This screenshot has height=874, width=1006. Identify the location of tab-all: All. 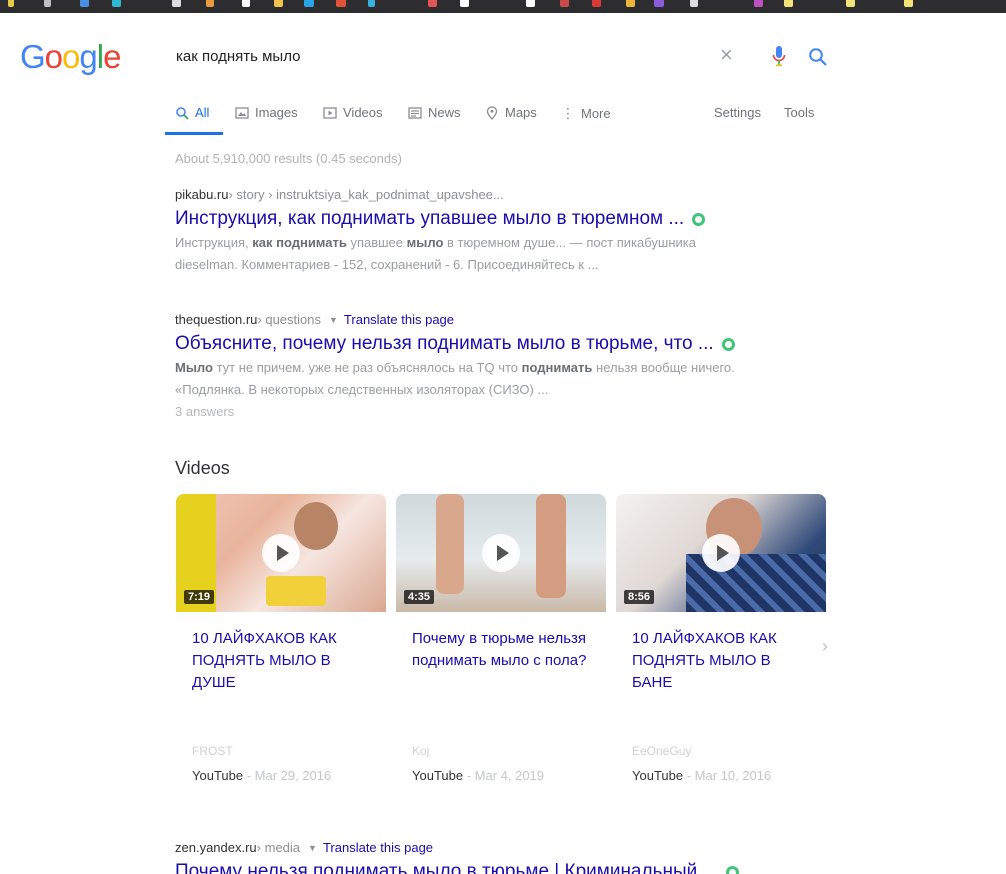
(192, 112).